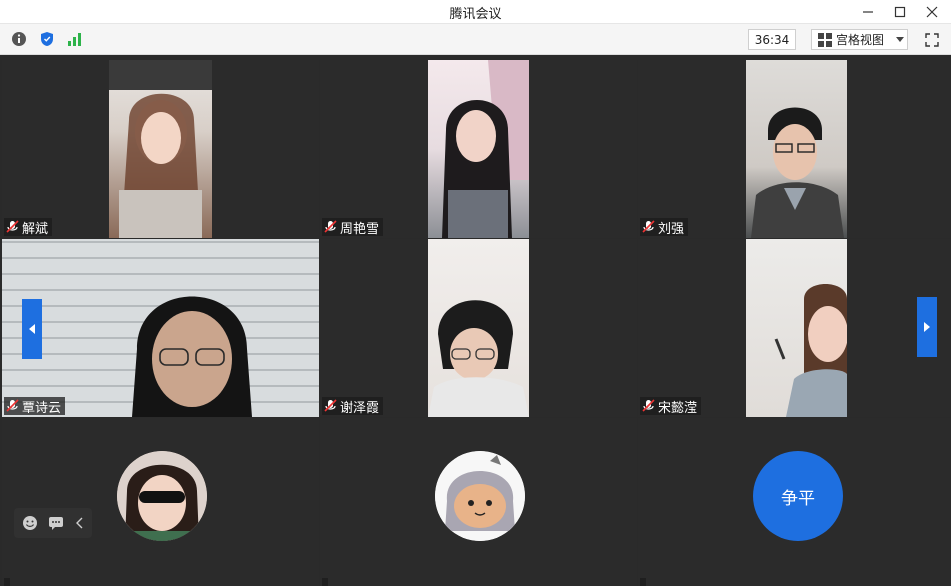 The height and width of the screenshot is (586, 951). I want to click on close-button, so click(932, 12).